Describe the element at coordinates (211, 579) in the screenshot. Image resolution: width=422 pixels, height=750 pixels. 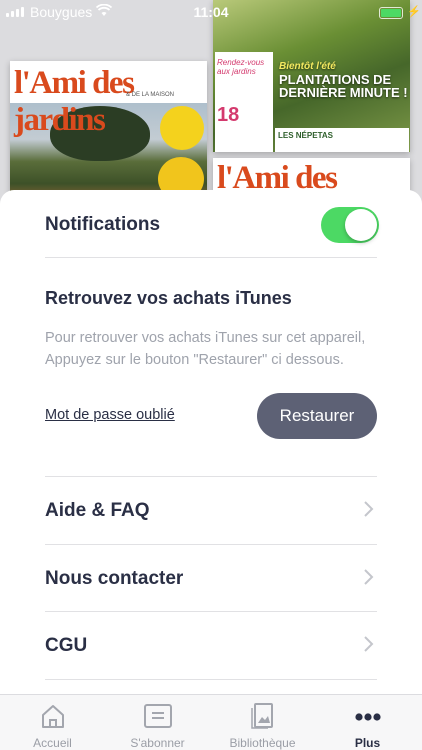
I see `menu-row-contact: Nous contacter` at that location.